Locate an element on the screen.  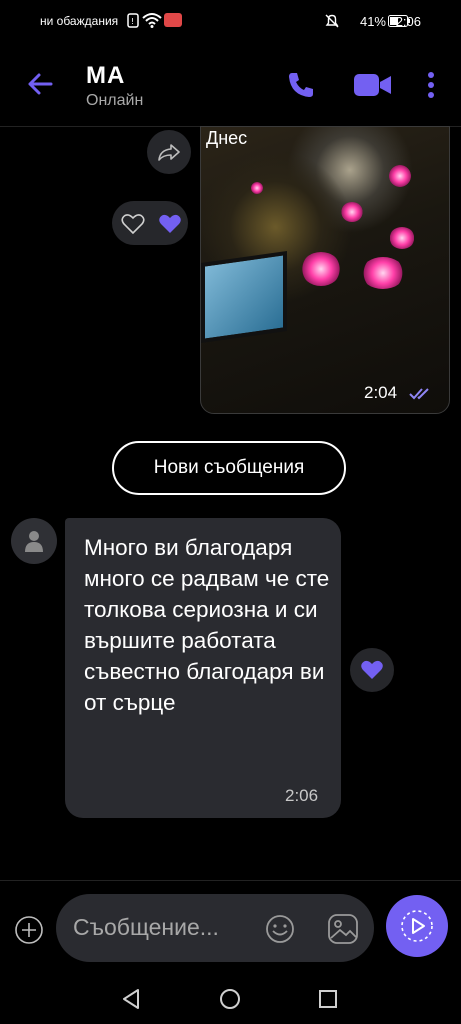
status-bar: ни обаждания ! 41% 2:06 is located at coordinates (230, 22).